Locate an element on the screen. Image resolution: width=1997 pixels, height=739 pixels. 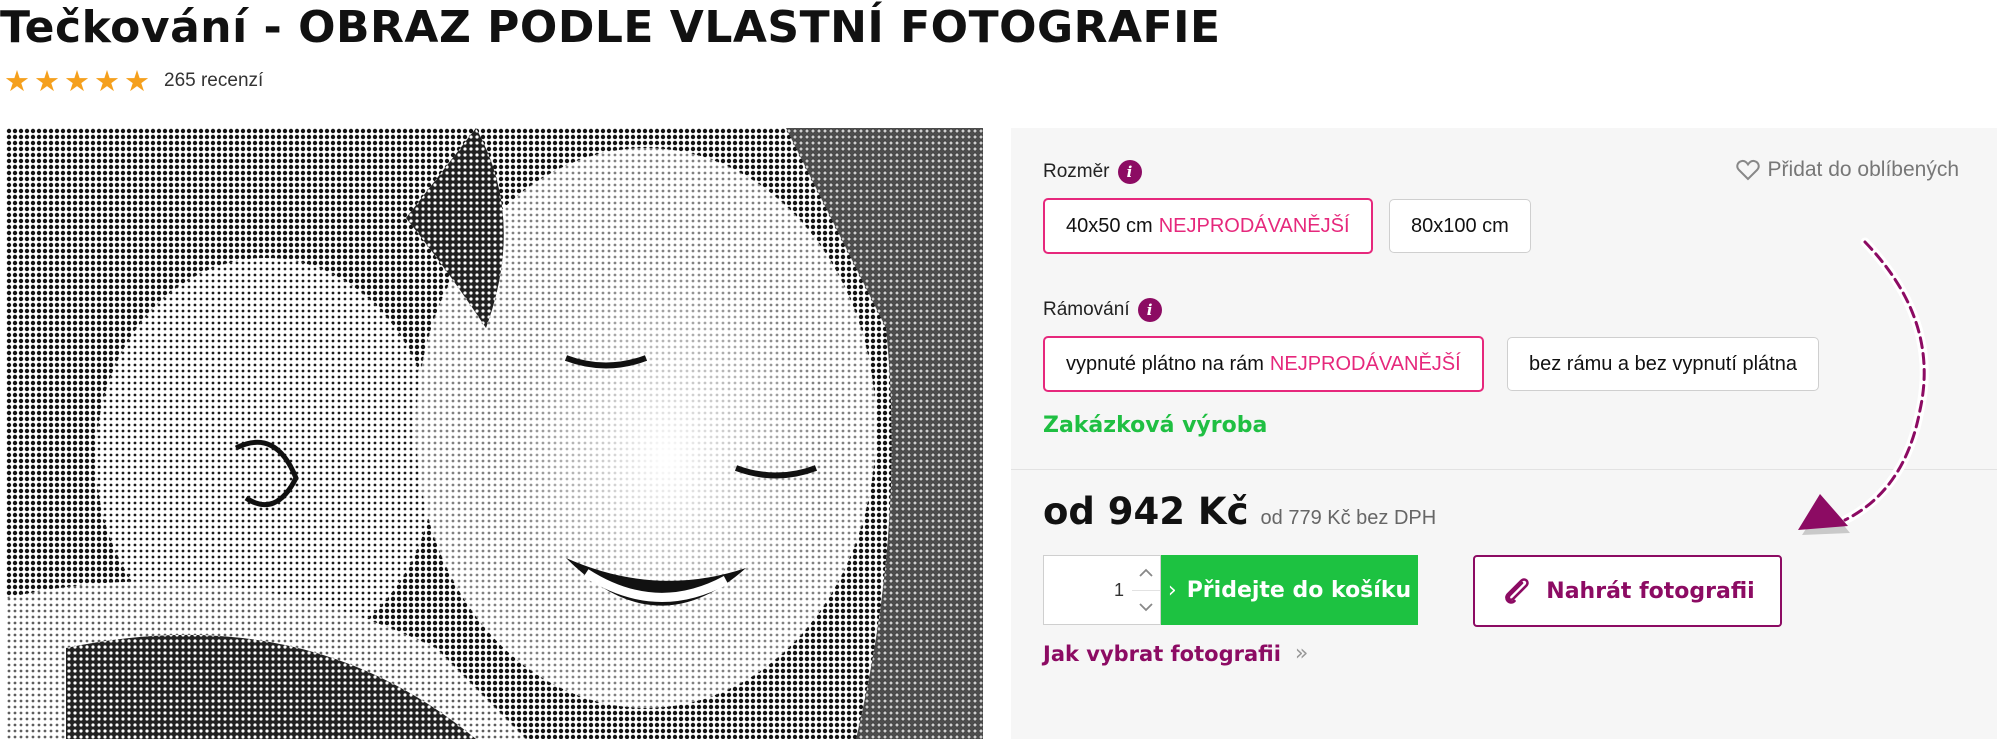
framing-option-stretched: vypnuté plátno na rám NEJPRODÁVANĚJŠÍ is located at coordinates (1263, 364).